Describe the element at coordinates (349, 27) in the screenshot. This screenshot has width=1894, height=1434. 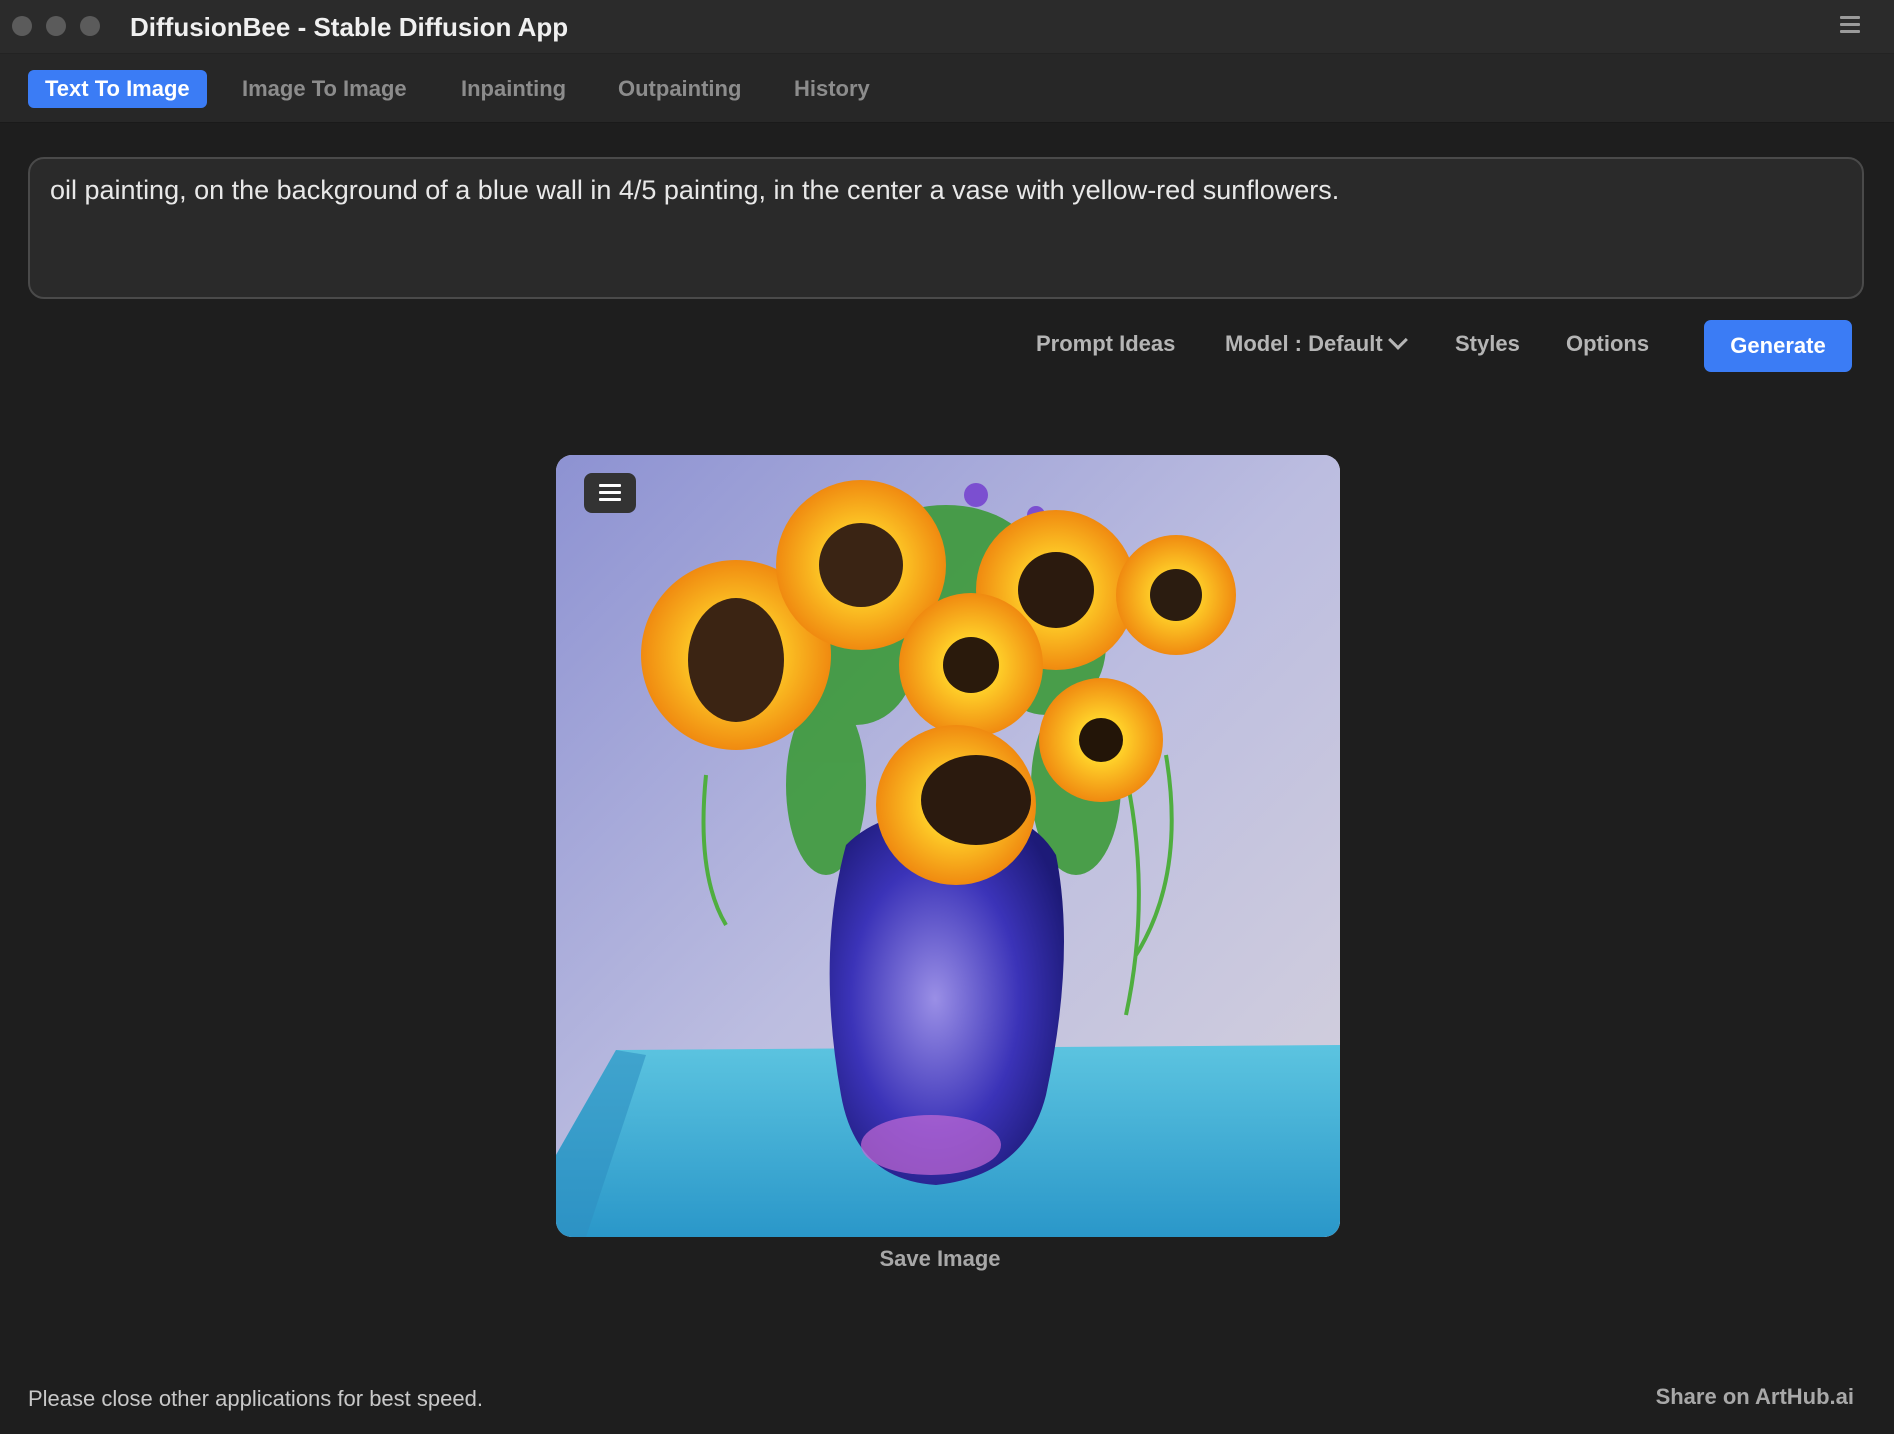
I see `window-title: DiffusionBee - Stable Diffusion App` at that location.